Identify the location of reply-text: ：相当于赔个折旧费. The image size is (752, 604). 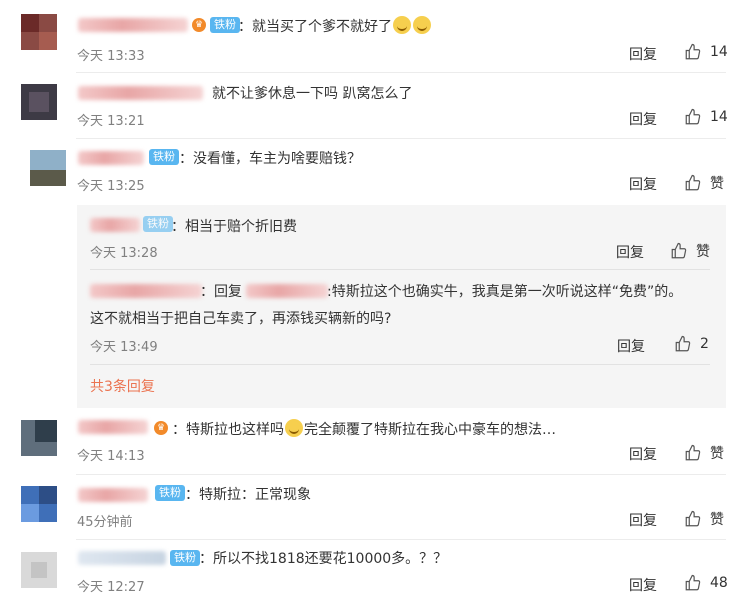
(234, 227).